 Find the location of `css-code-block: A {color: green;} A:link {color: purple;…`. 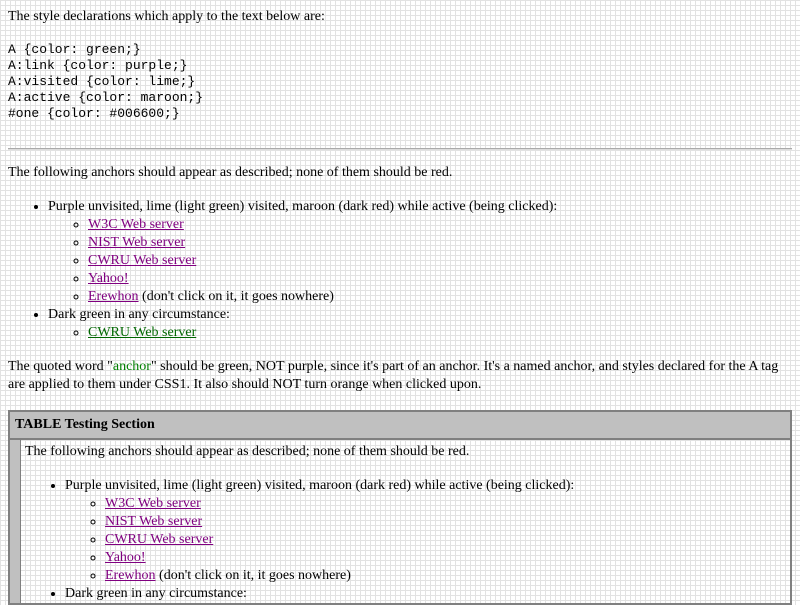

css-code-block: A {color: green;} A:link {color: purple;… is located at coordinates (400, 82).